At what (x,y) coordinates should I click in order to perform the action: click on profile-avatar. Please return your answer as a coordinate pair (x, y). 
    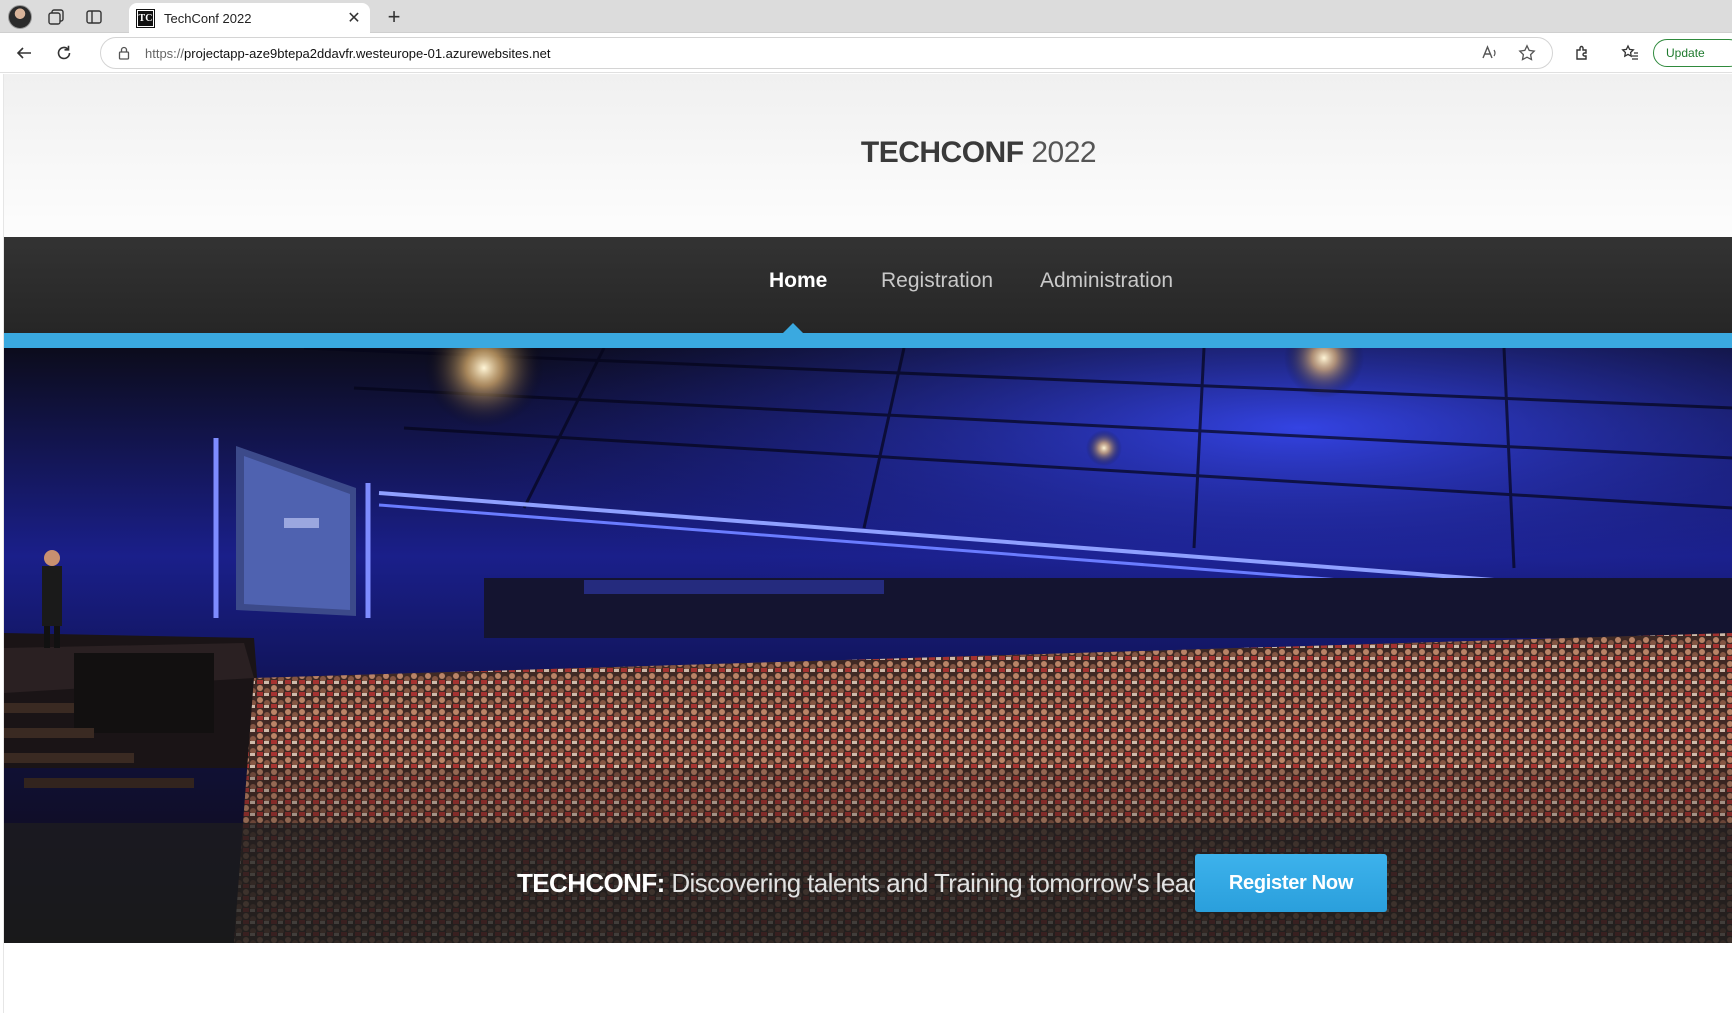
    Looking at the image, I should click on (20, 17).